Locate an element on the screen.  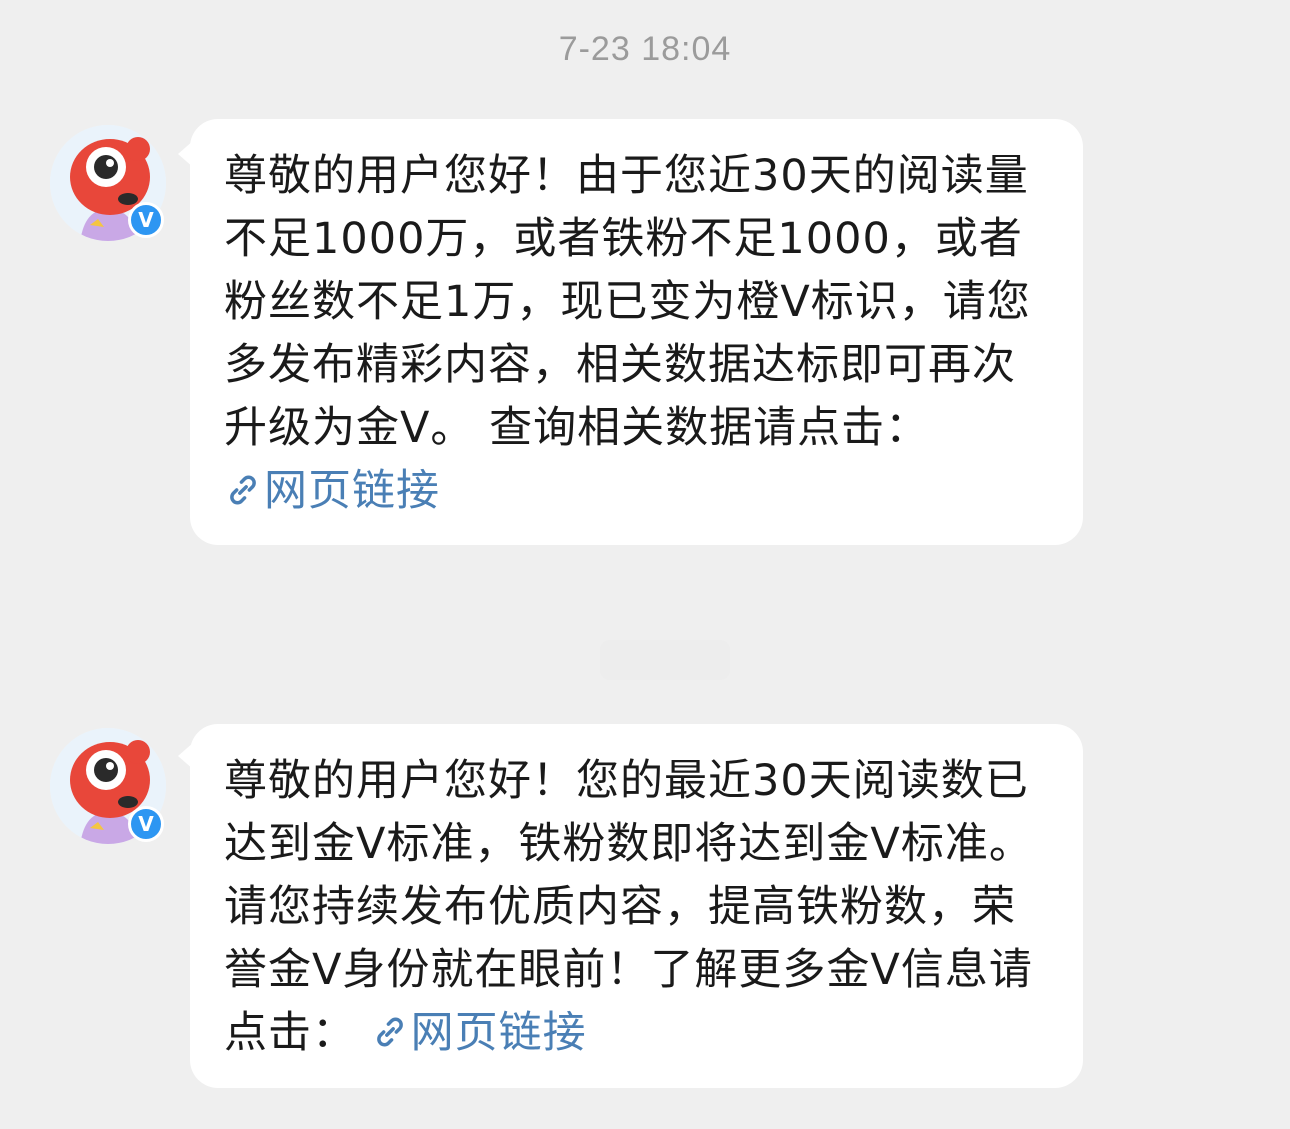
faint-divider is located at coordinates (665, 660).